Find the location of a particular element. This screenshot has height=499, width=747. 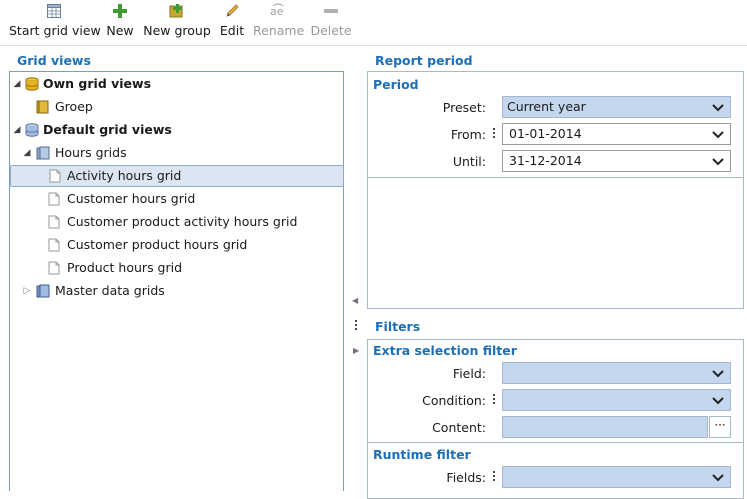

tree-node-label: Hours grids is located at coordinates (91, 152).